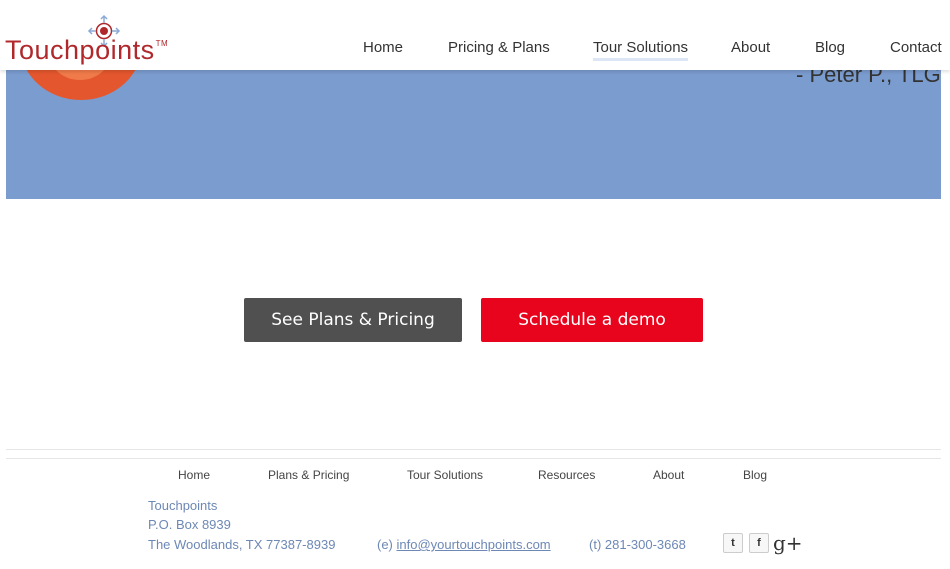 The height and width of the screenshot is (569, 950). Describe the element at coordinates (830, 47) in the screenshot. I see `nav-blog: Blog` at that location.